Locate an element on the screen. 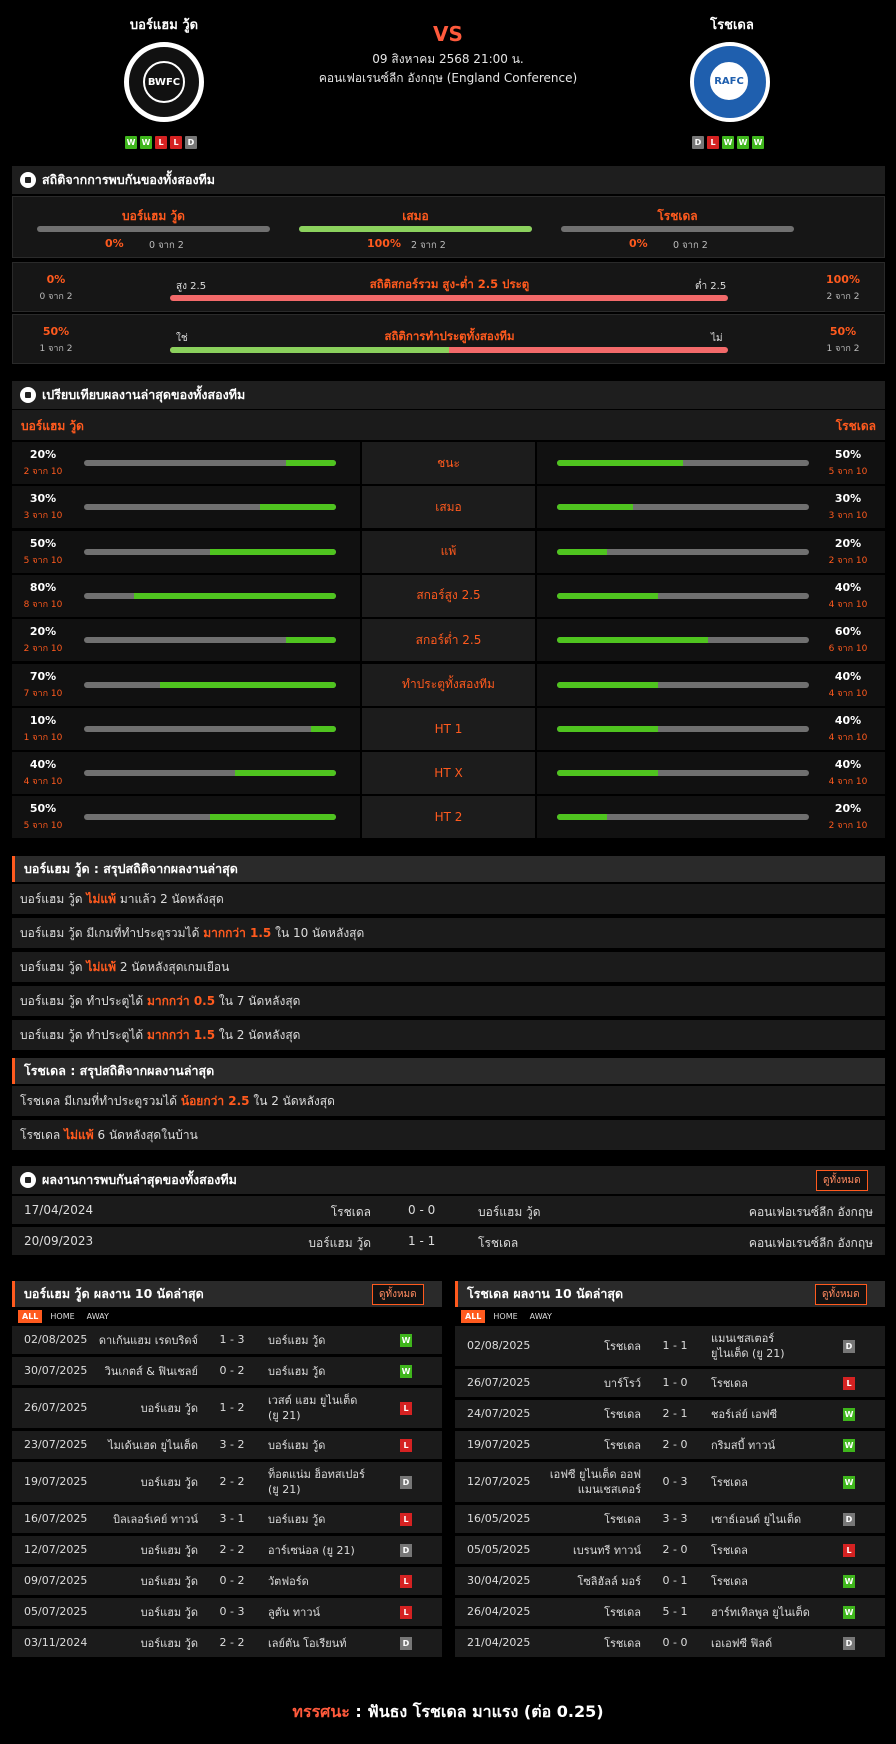 The width and height of the screenshot is (896, 1744). form-badge: L is located at coordinates (176, 142).